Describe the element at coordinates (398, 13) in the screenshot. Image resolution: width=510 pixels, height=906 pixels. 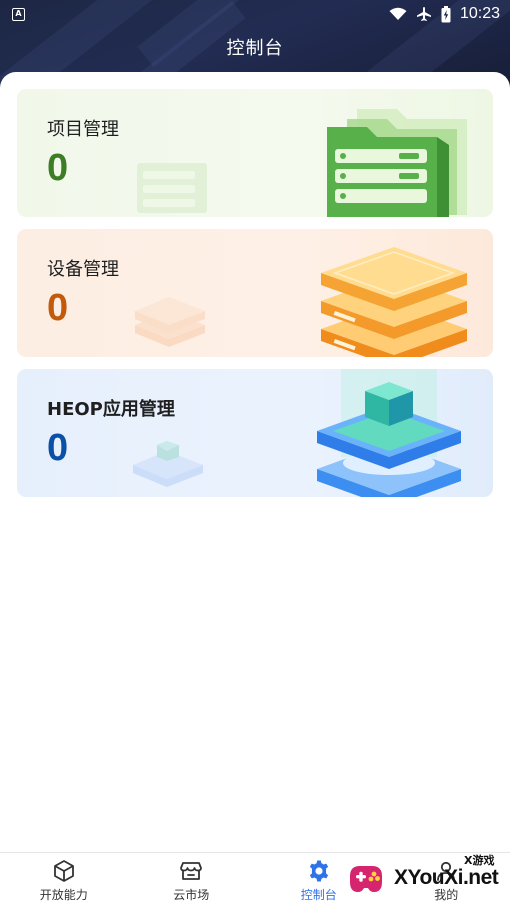
I see `wifi-icon` at that location.